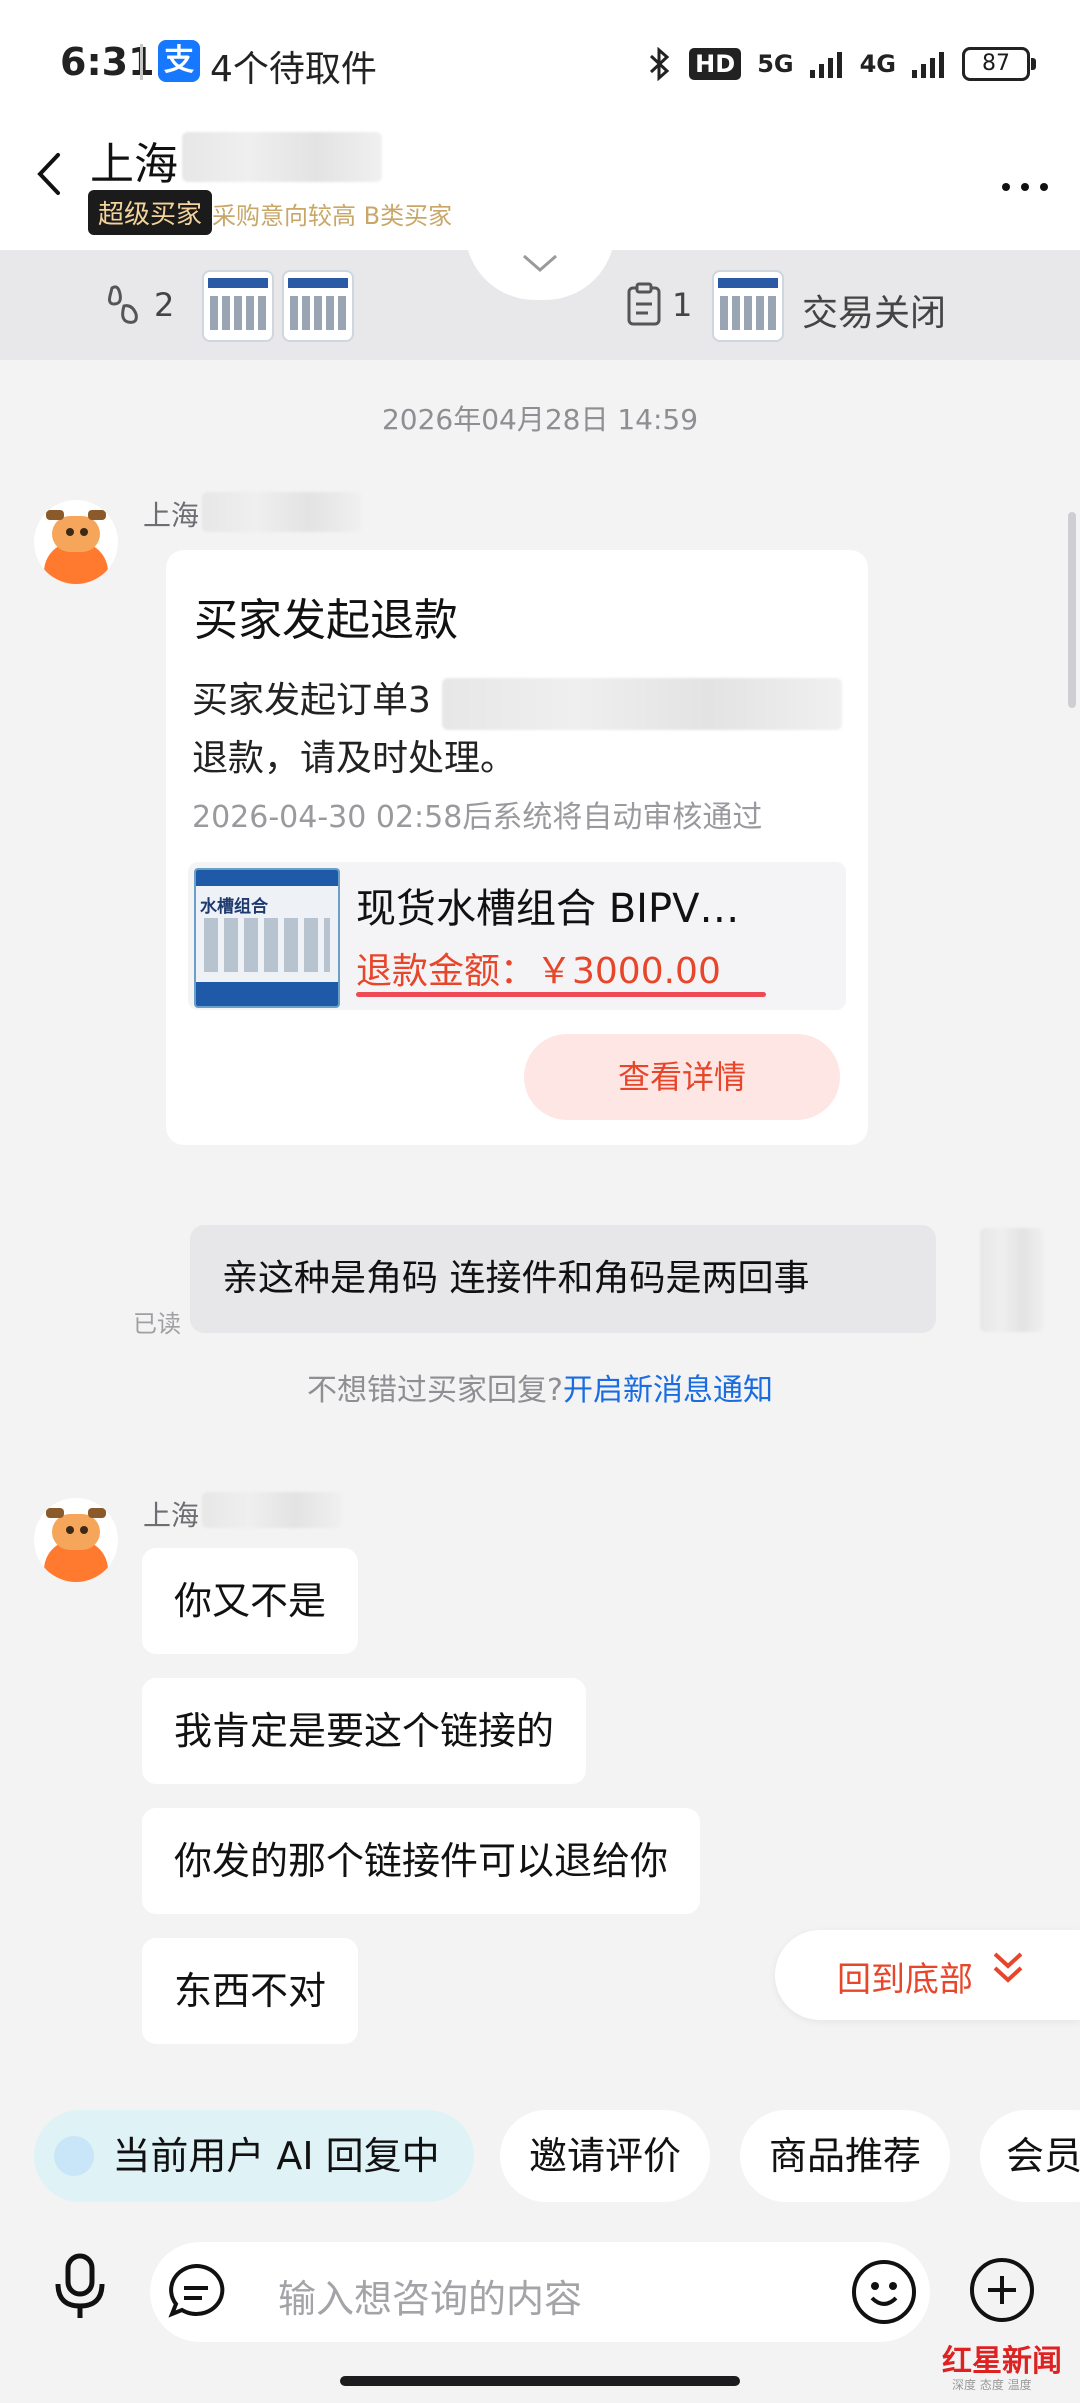  Describe the element at coordinates (326, 620) in the screenshot. I see `refund-card-title: 买家发起退款` at that location.